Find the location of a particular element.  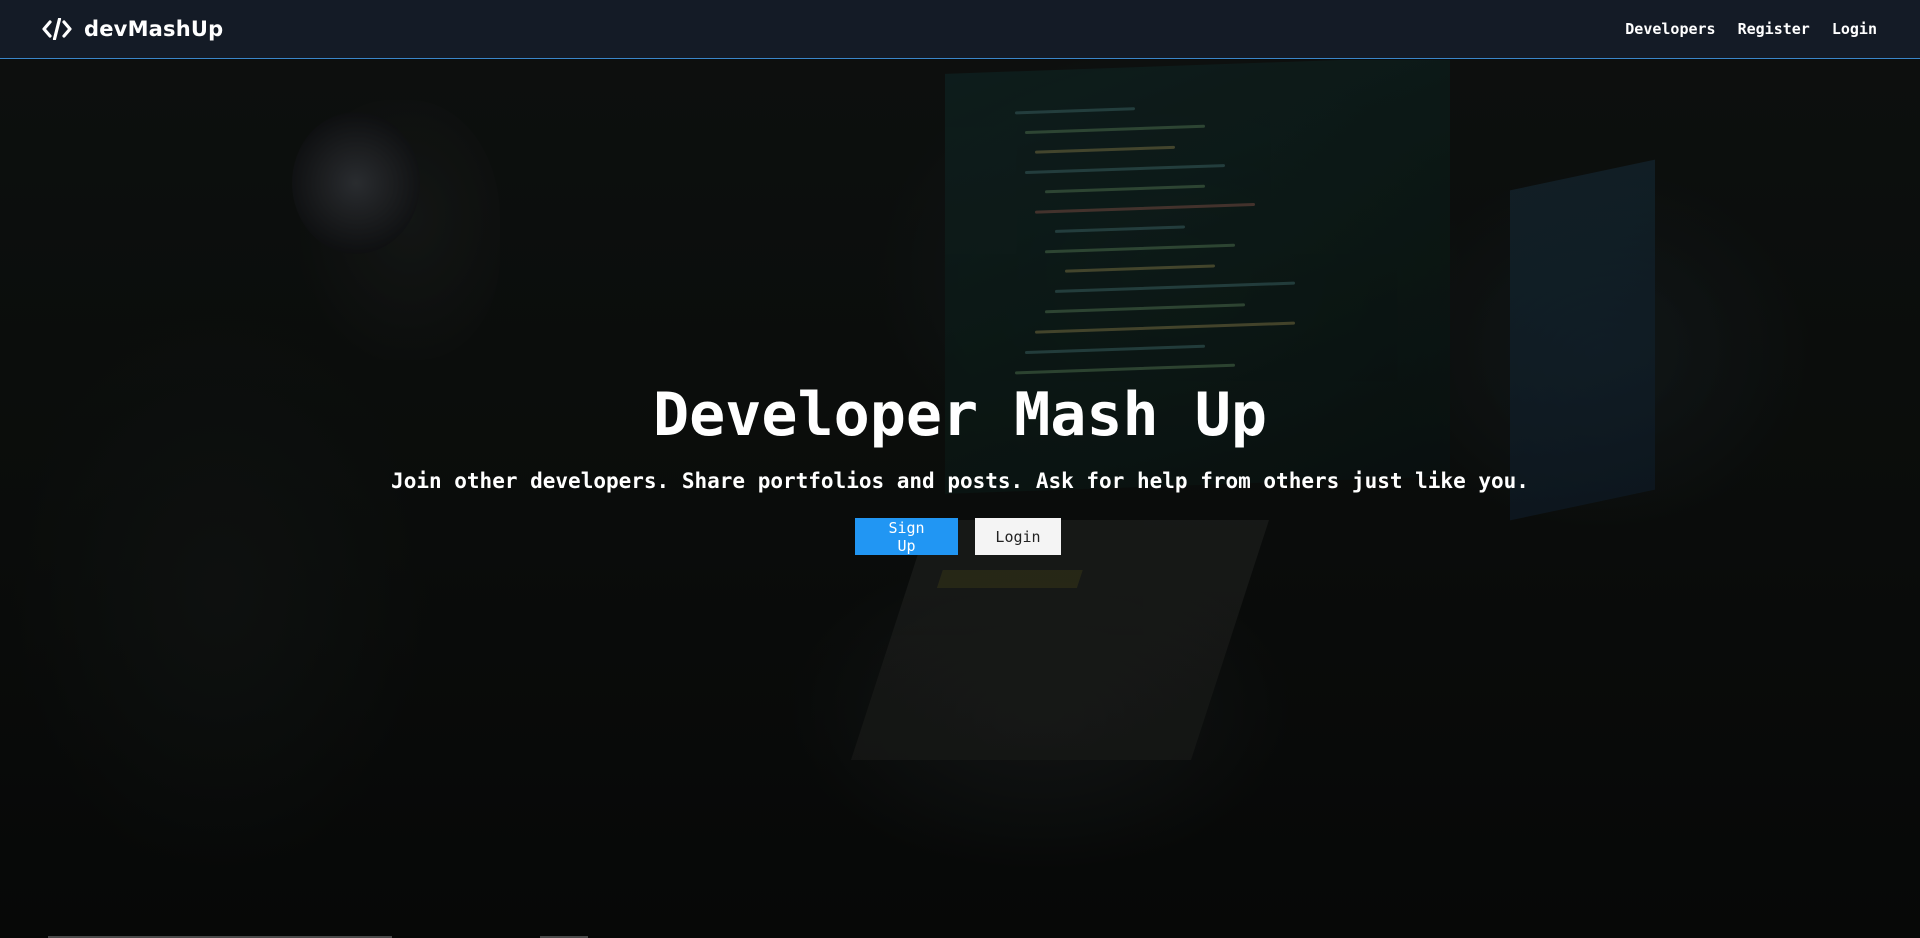

code-icon is located at coordinates (57, 29).